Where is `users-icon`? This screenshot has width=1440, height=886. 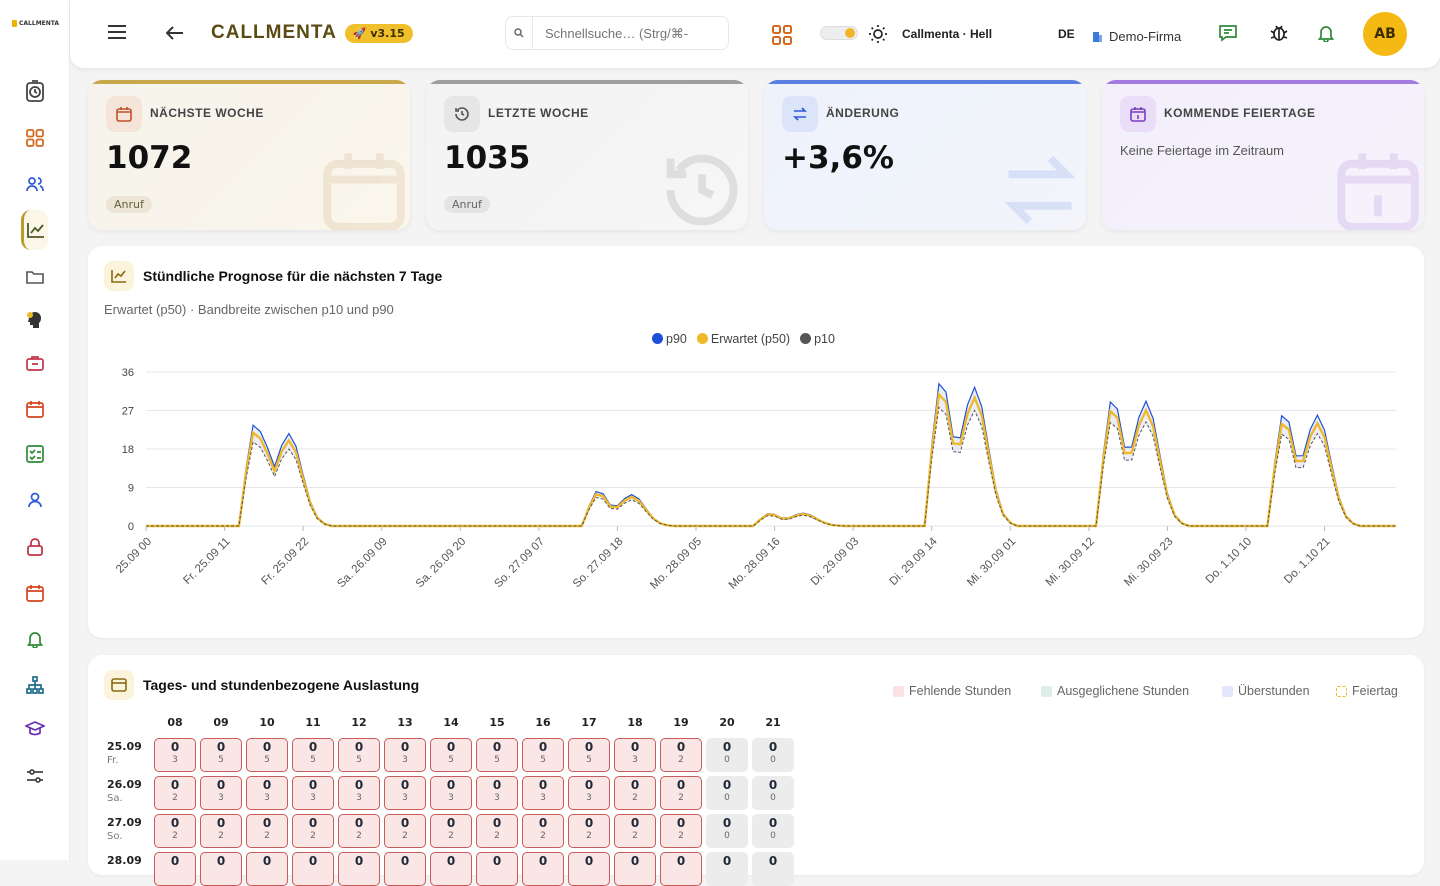
users-icon is located at coordinates (35, 184).